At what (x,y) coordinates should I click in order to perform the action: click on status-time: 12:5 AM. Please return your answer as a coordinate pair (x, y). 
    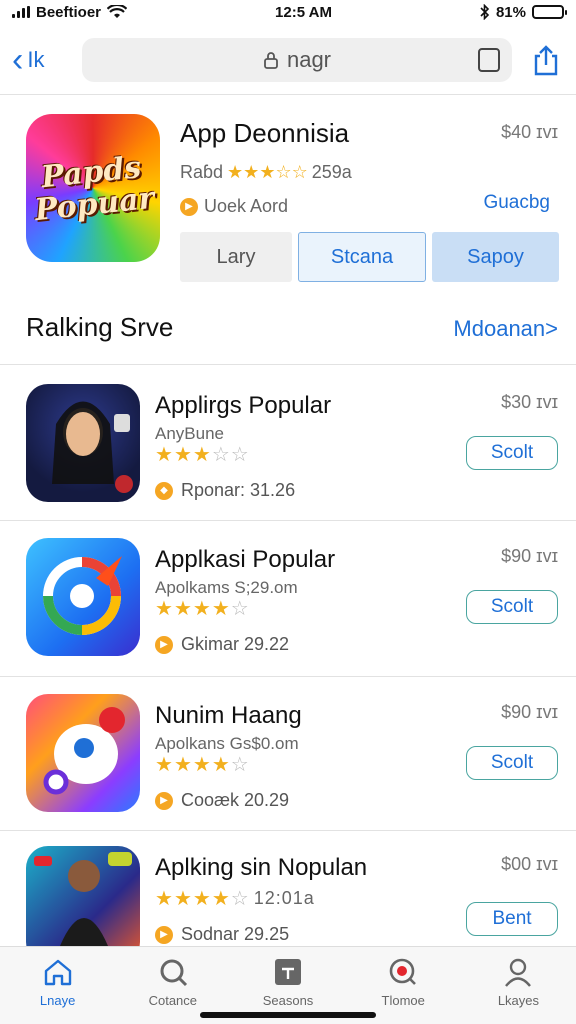
    Looking at the image, I should click on (303, 12).